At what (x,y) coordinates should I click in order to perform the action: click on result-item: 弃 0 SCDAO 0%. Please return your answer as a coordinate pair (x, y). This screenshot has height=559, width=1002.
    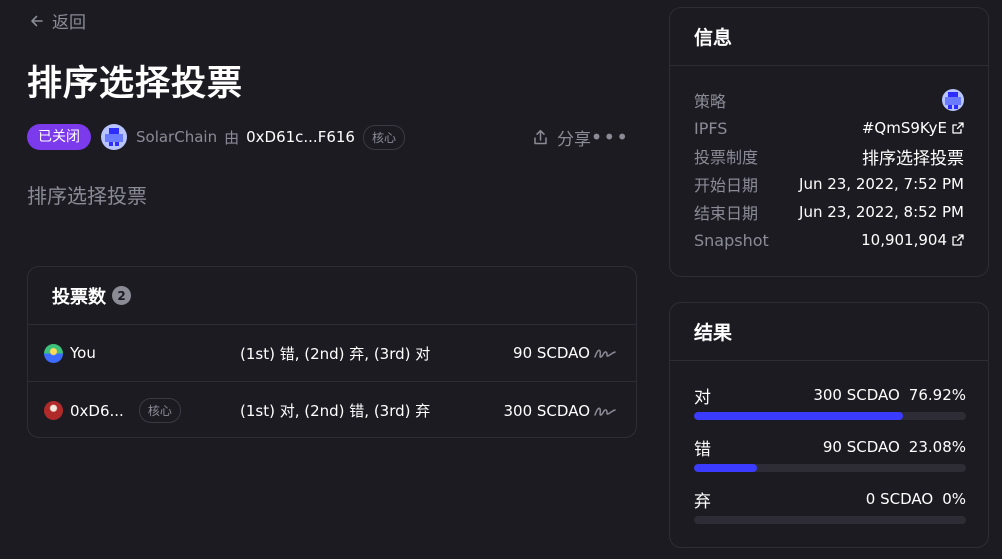
    Looking at the image, I should click on (830, 505).